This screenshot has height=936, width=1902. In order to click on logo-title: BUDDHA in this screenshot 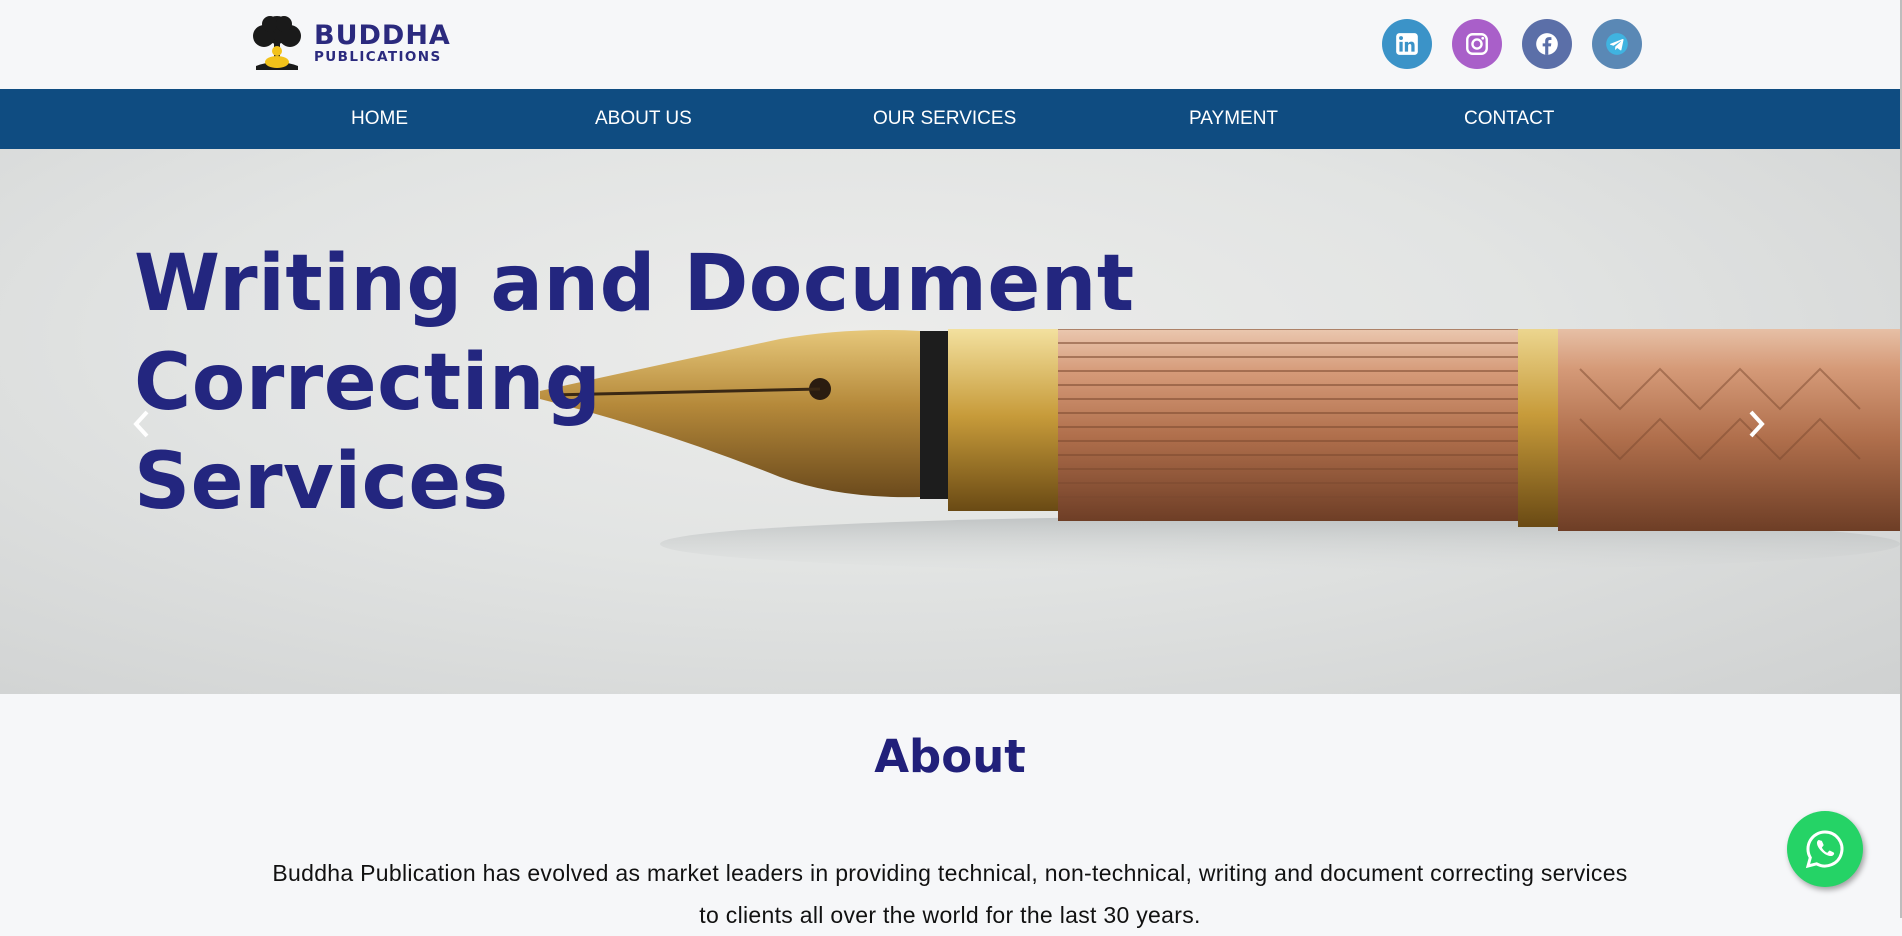, I will do `click(382, 35)`.